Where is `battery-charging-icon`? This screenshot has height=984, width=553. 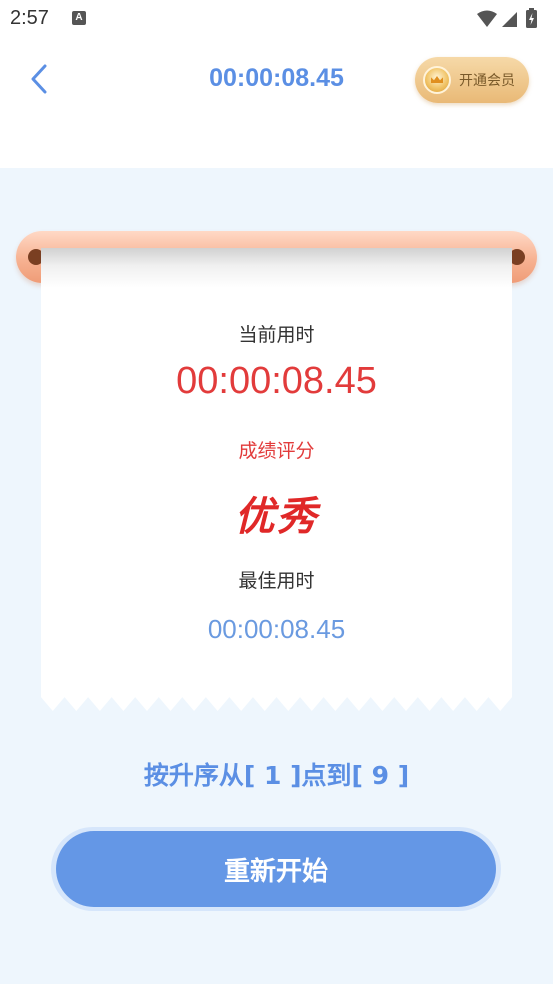
battery-charging-icon is located at coordinates (531, 18).